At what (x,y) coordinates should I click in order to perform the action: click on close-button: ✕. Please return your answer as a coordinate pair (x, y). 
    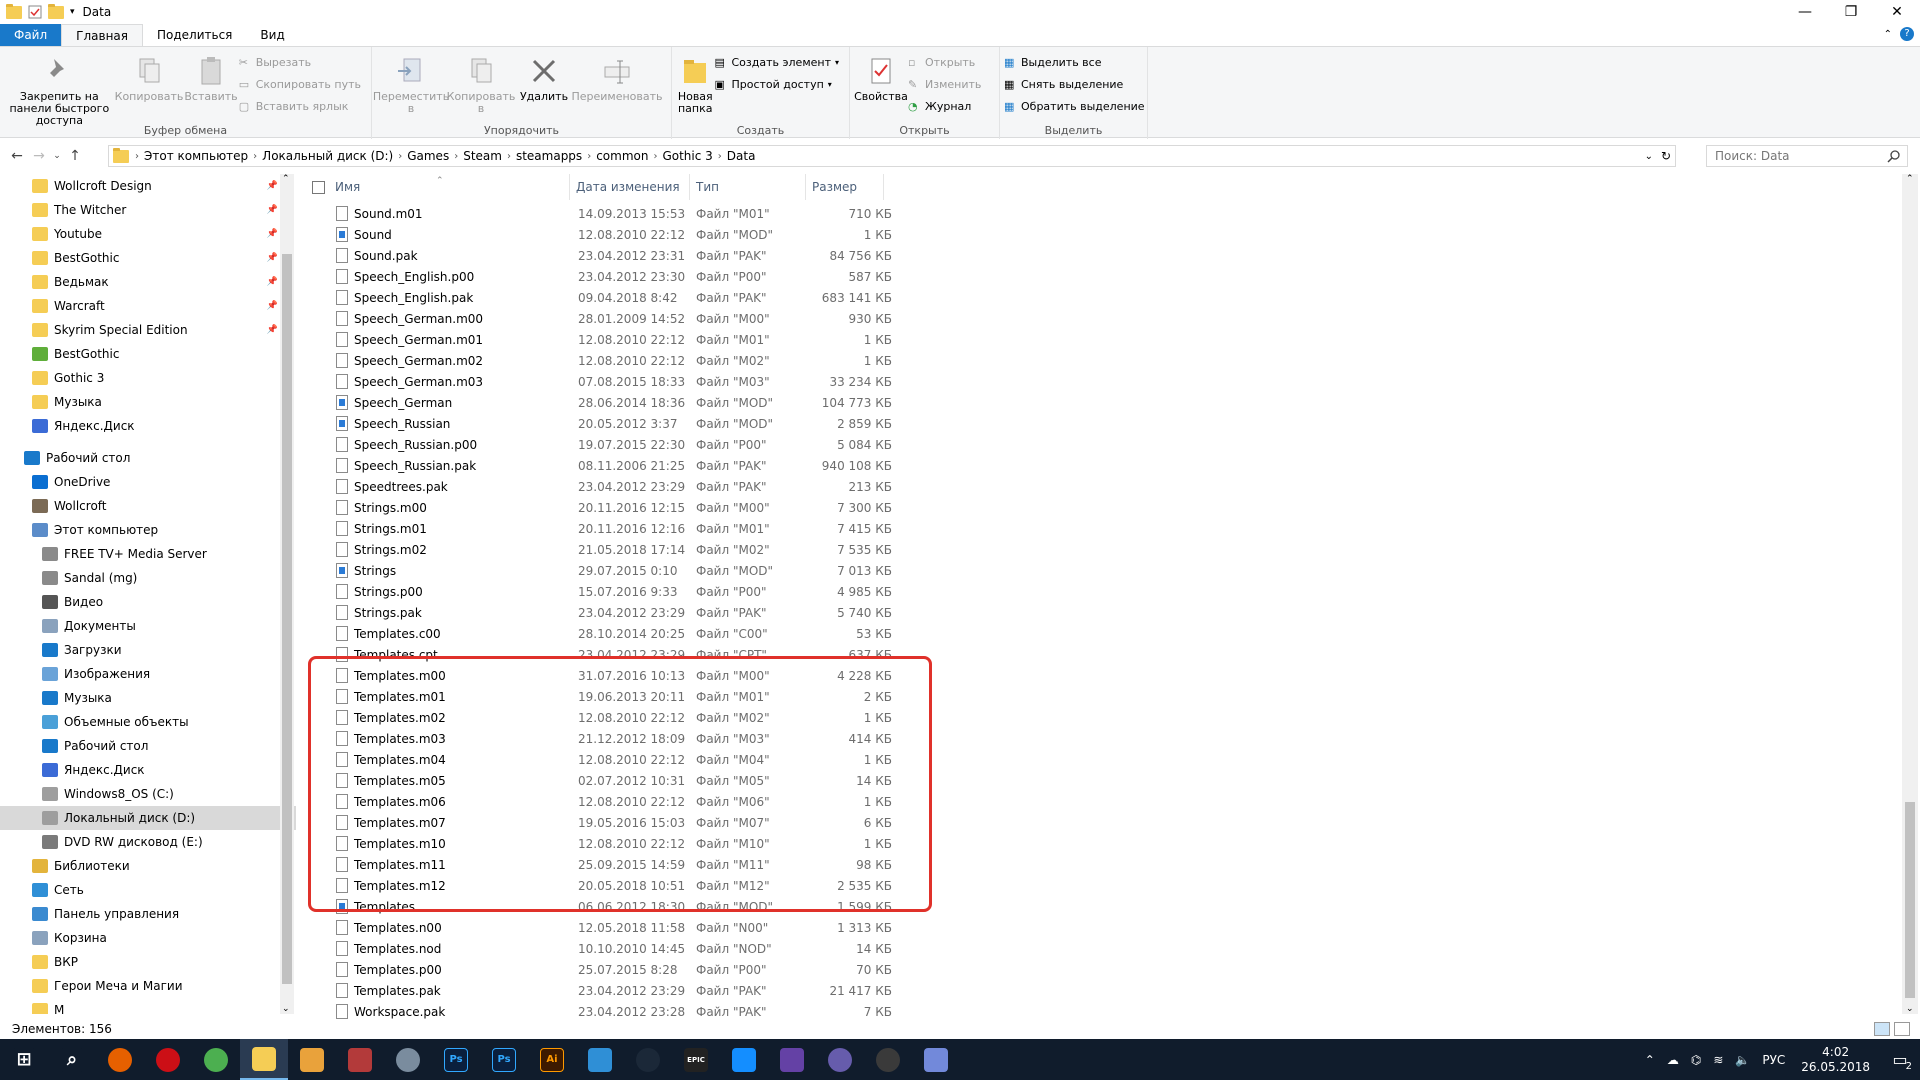
    Looking at the image, I should click on (1897, 12).